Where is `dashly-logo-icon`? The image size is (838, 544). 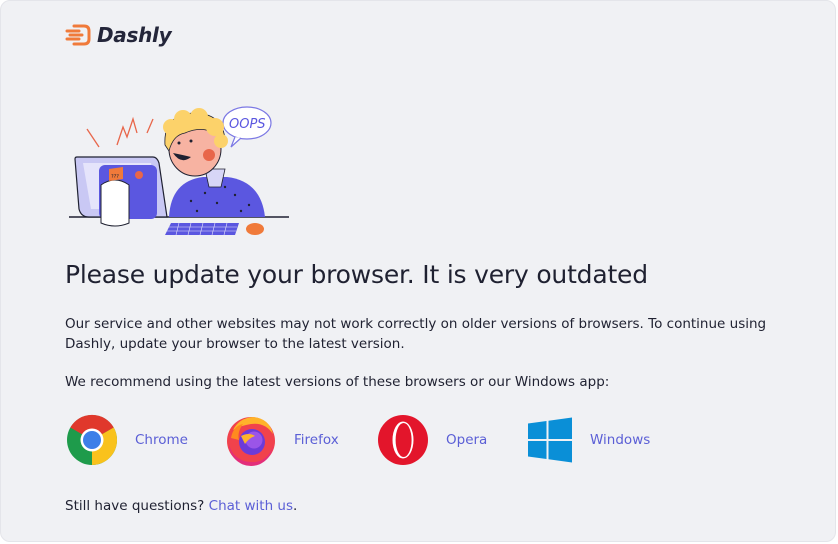 dashly-logo-icon is located at coordinates (78, 35).